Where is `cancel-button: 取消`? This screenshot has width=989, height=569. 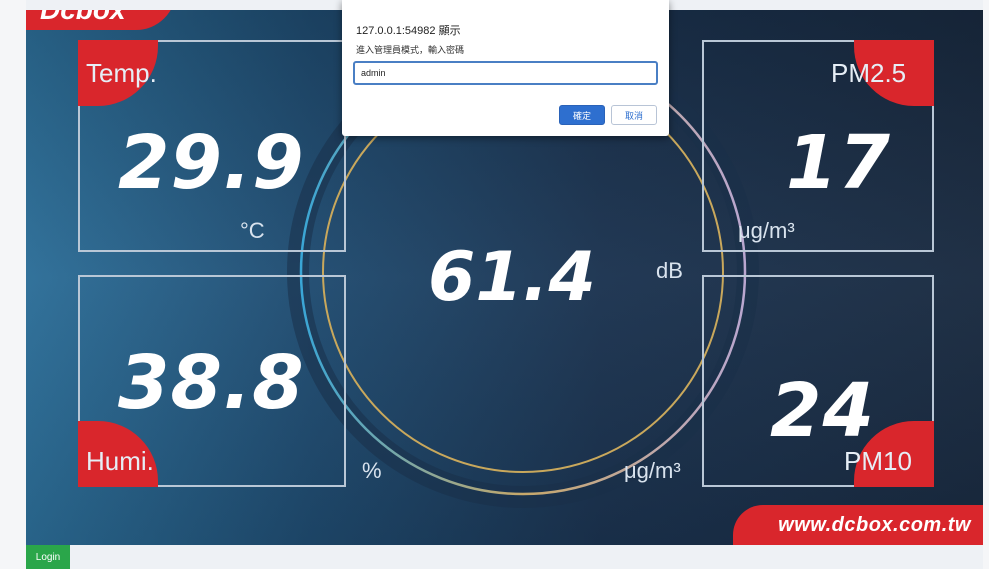 cancel-button: 取消 is located at coordinates (634, 115).